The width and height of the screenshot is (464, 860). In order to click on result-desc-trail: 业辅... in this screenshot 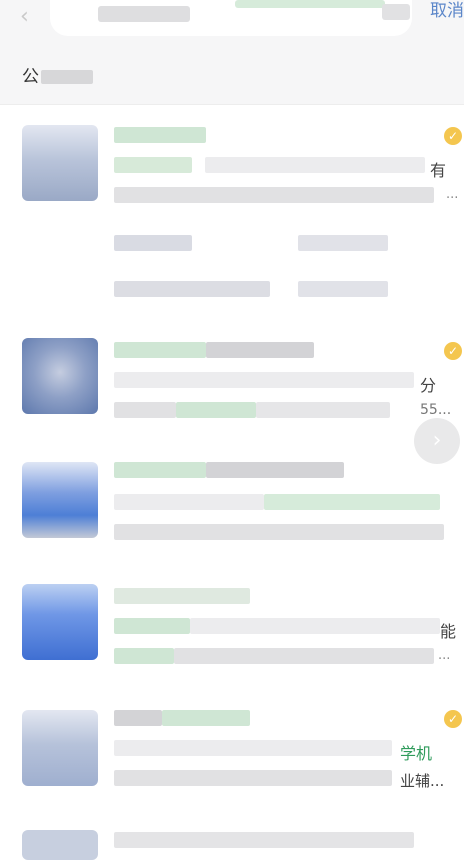, I will do `click(422, 781)`.